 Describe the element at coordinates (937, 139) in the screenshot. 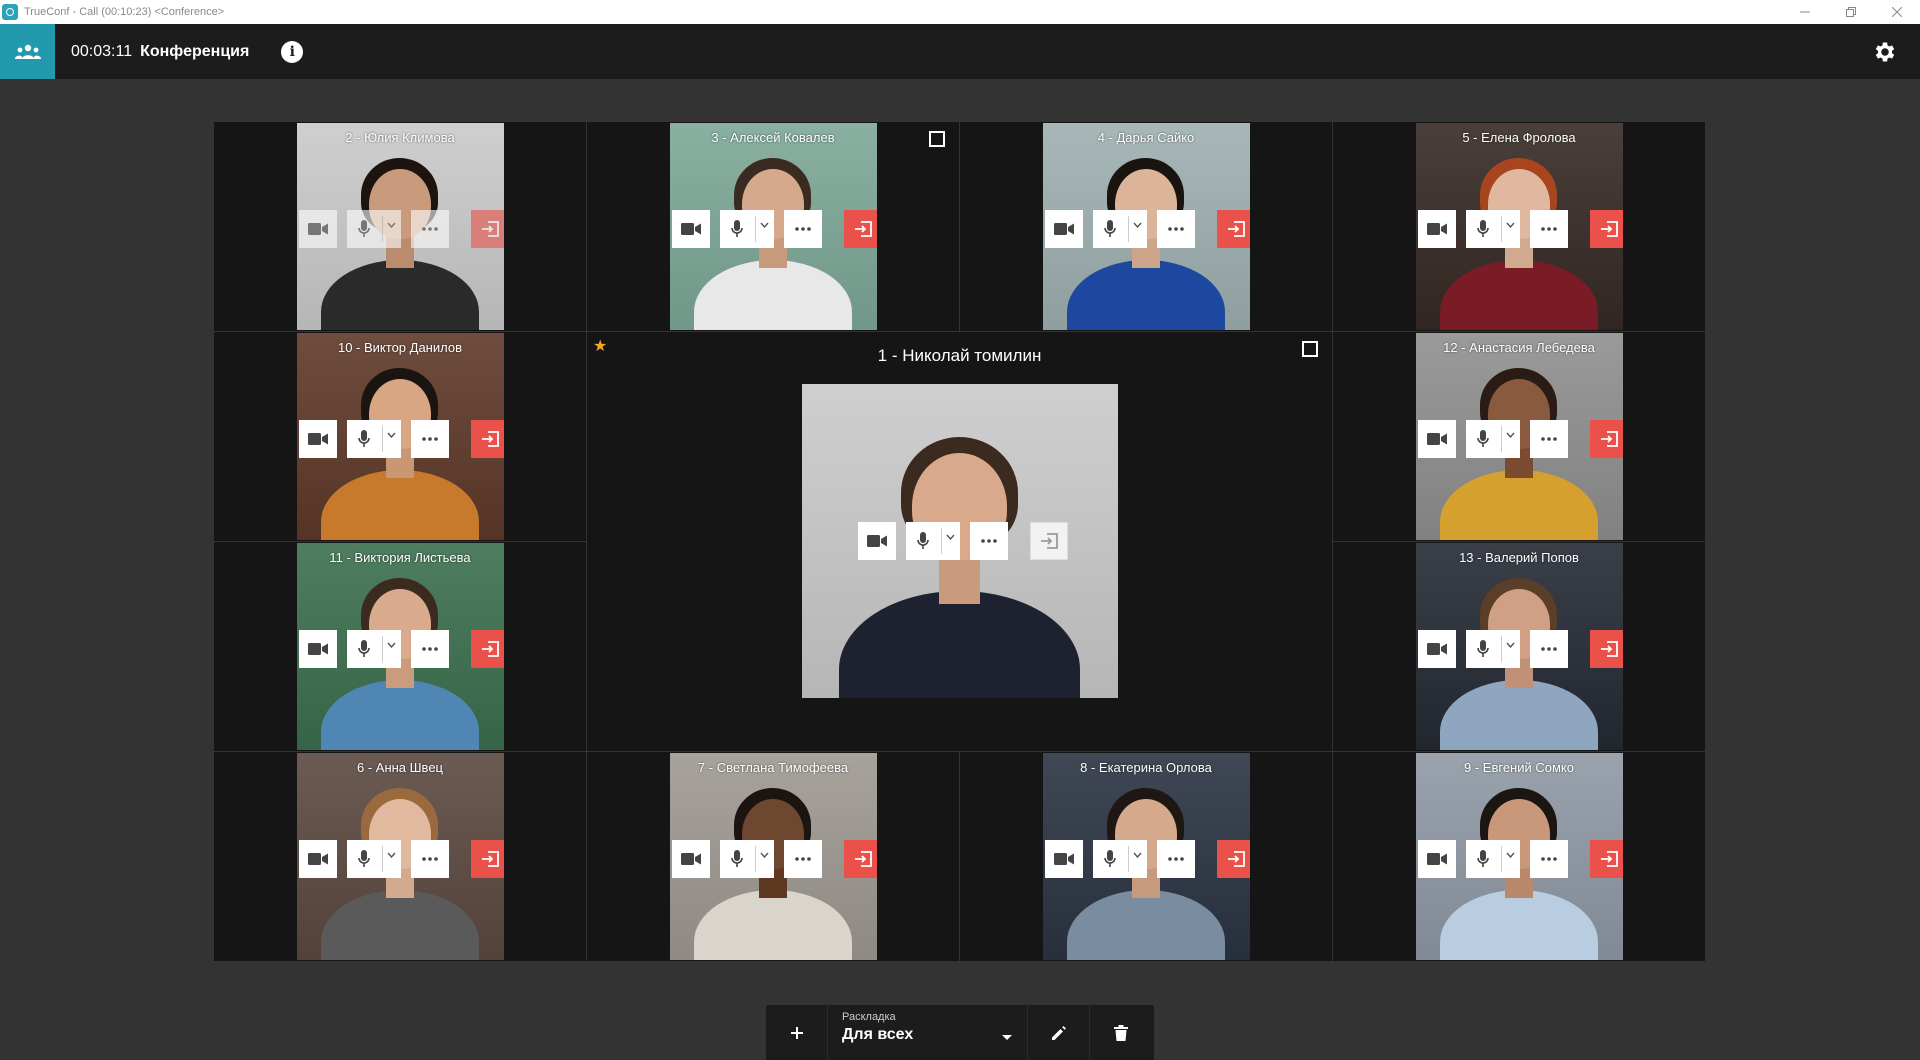

I see `select-checkbox` at that location.